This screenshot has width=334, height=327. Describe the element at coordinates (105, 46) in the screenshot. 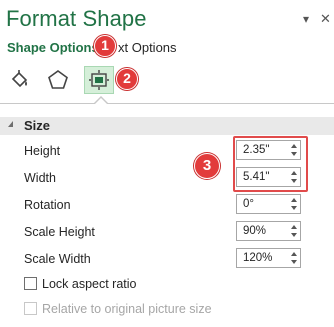

I see `callout-badge-1: 1` at that location.